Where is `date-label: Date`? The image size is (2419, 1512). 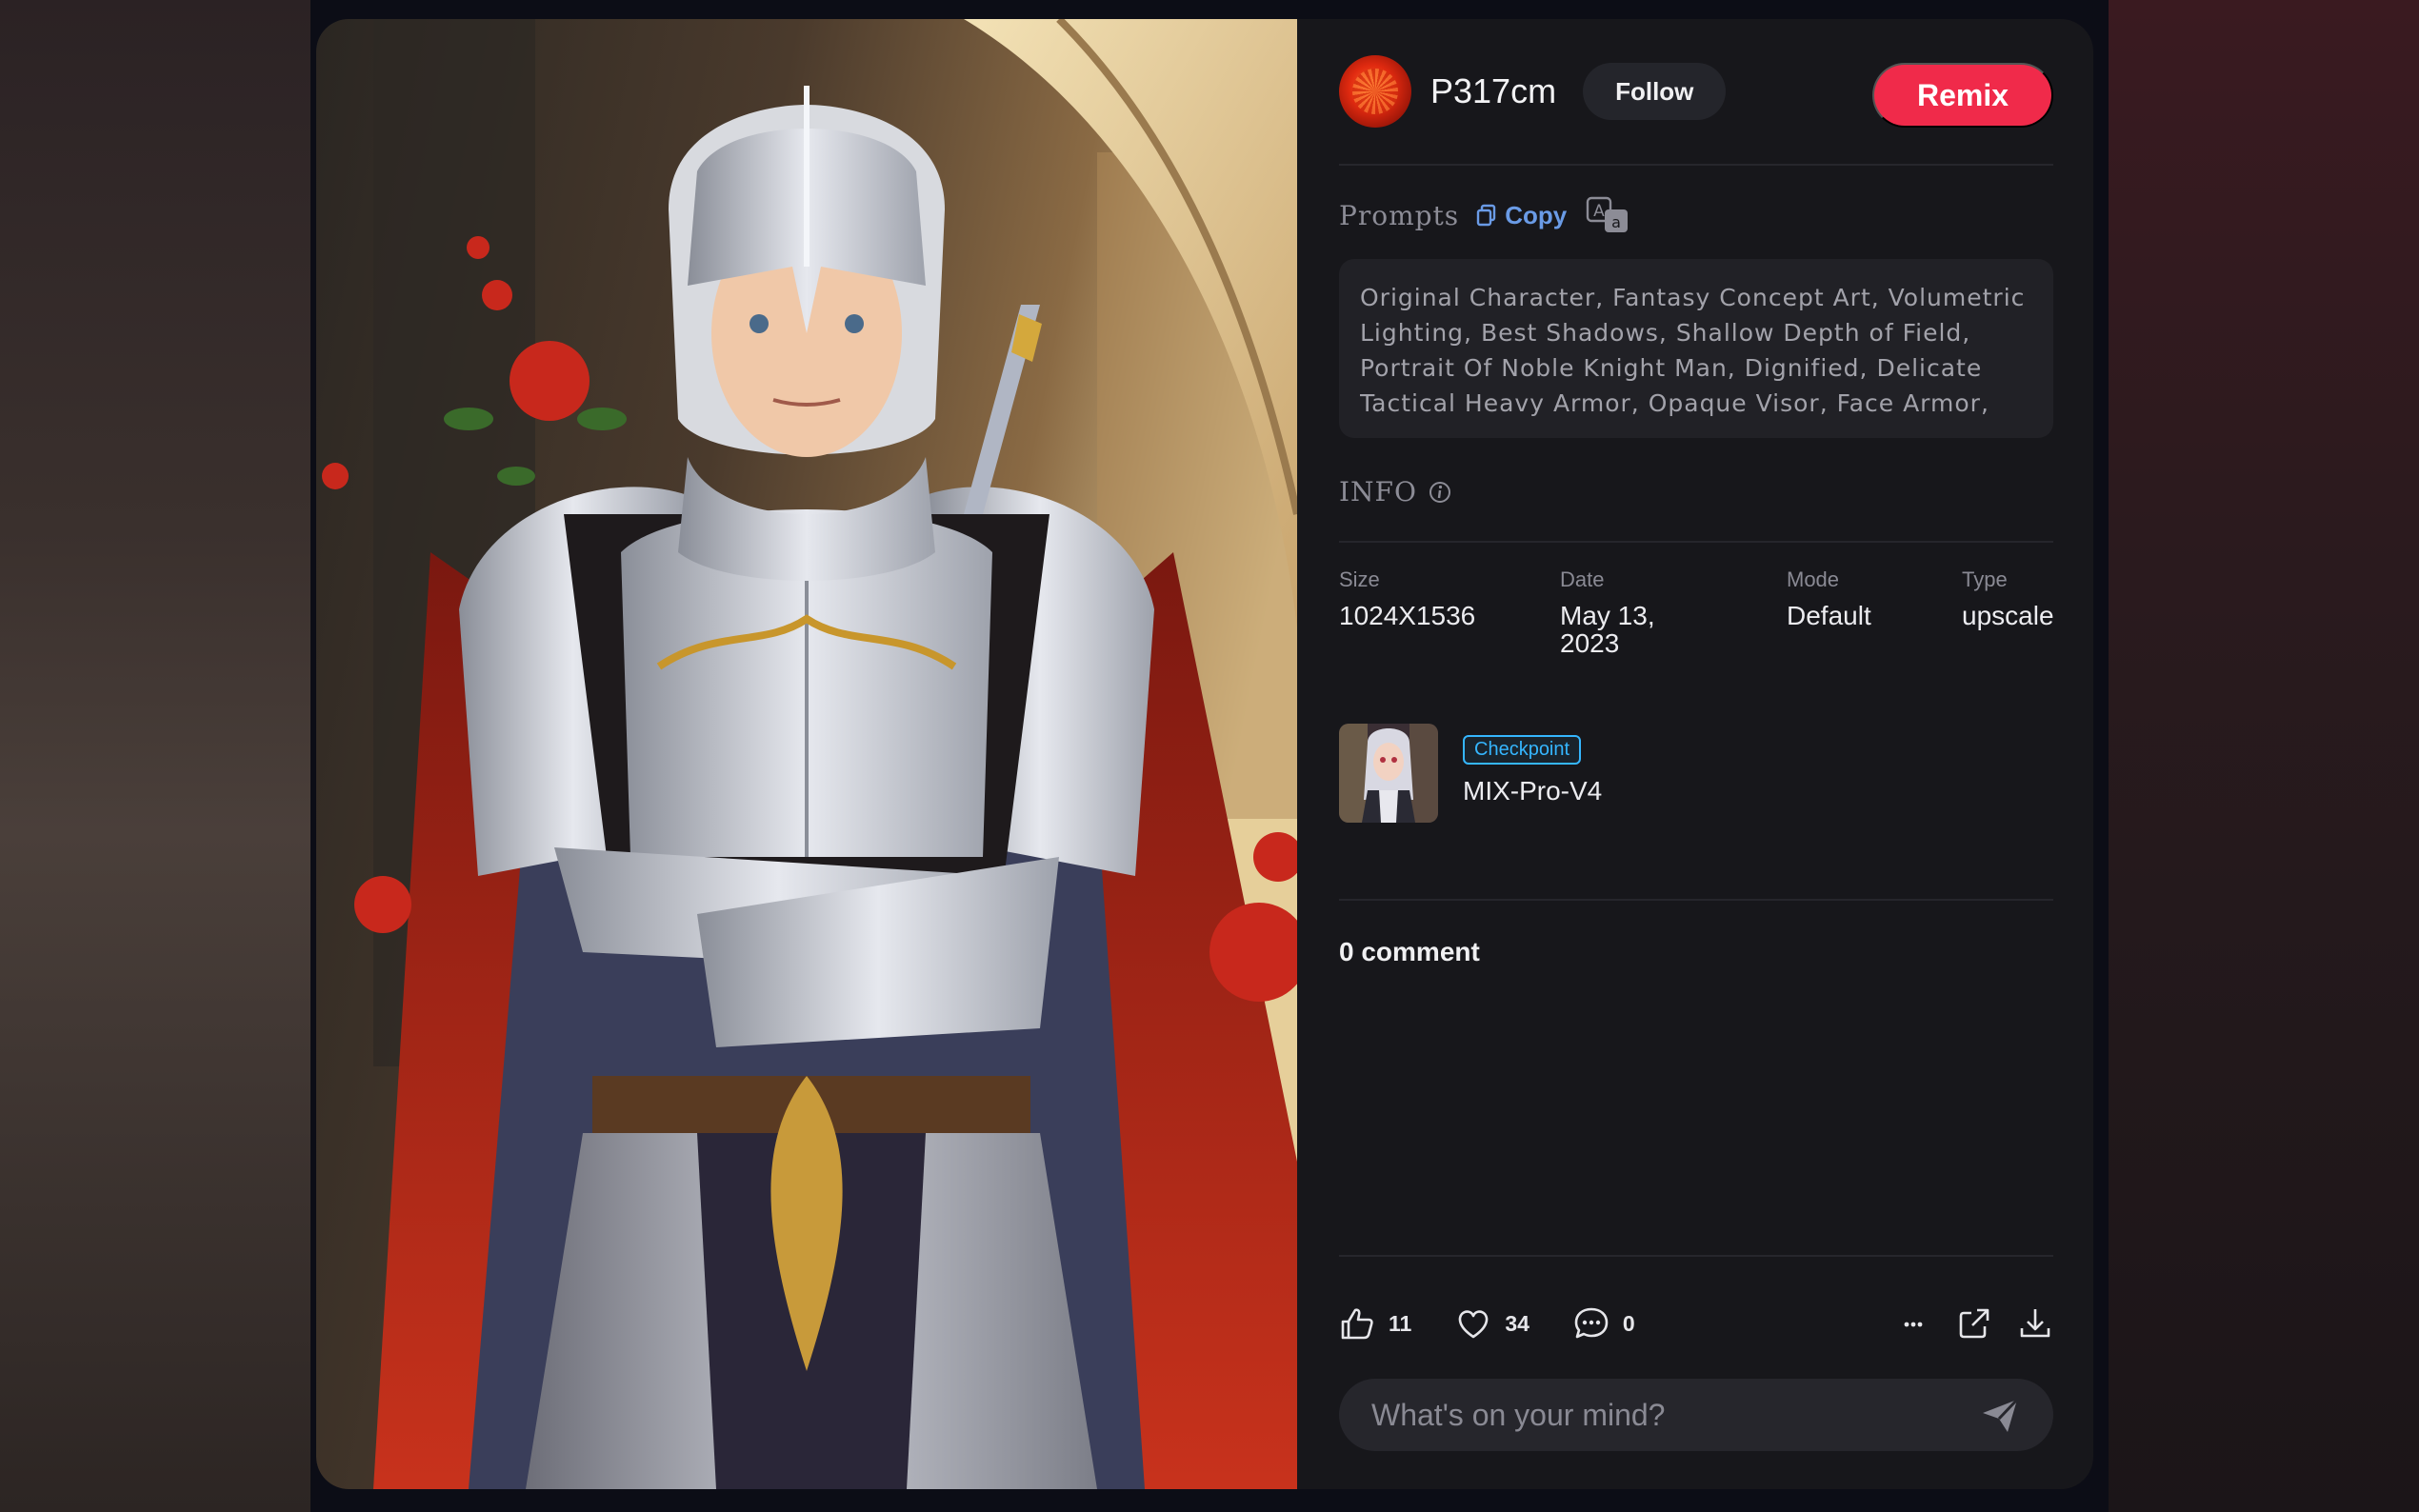
date-label: Date is located at coordinates (1582, 579).